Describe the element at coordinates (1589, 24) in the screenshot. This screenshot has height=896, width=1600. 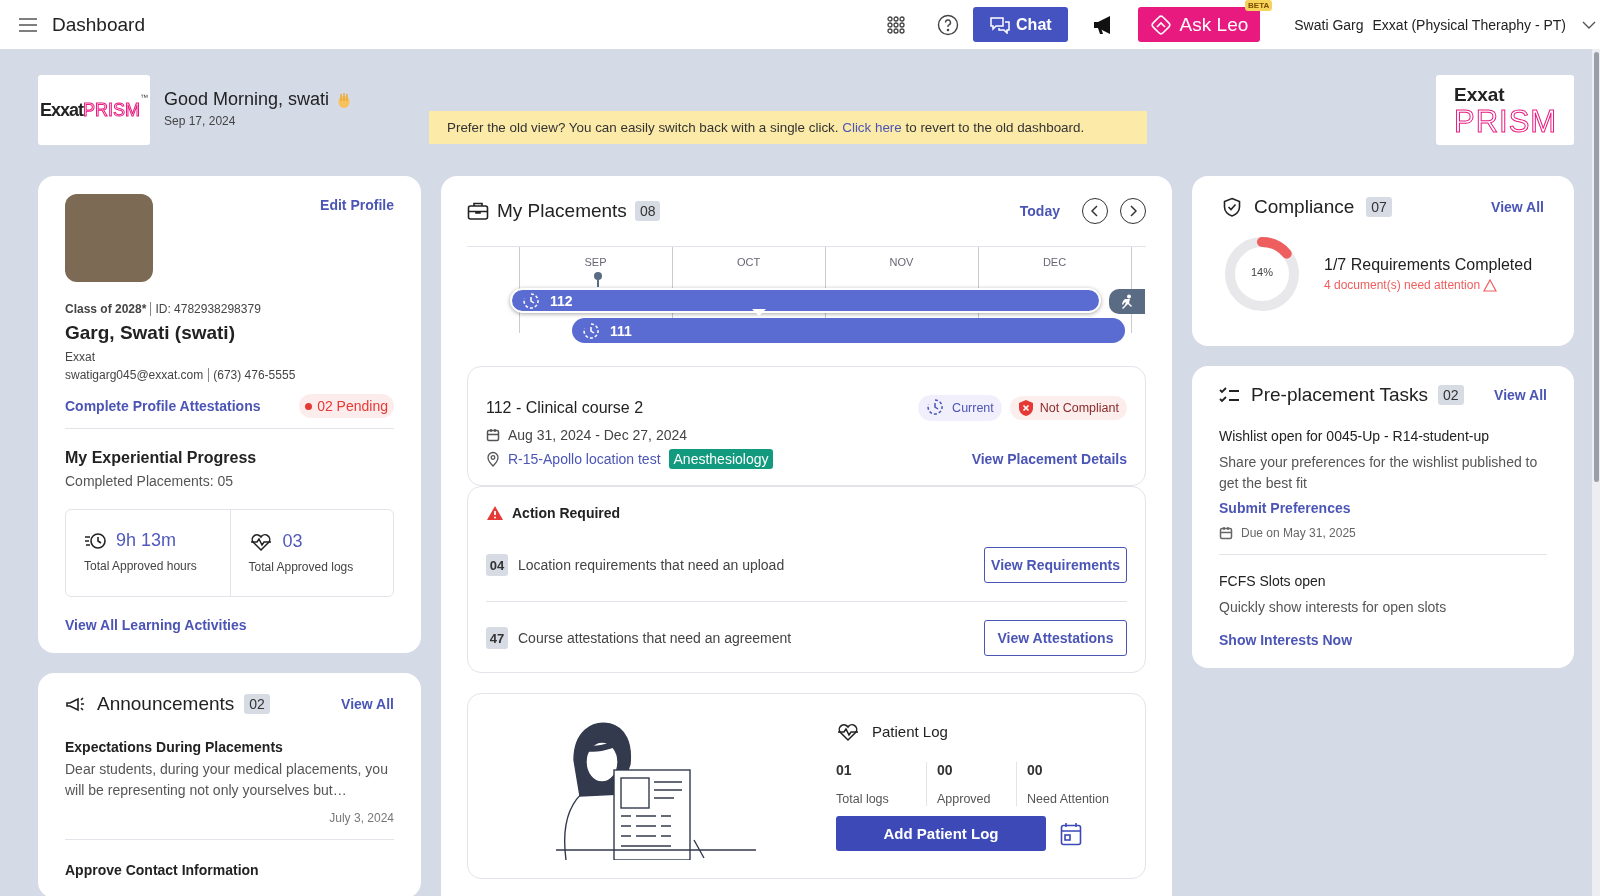
I see `chevron-down-icon` at that location.